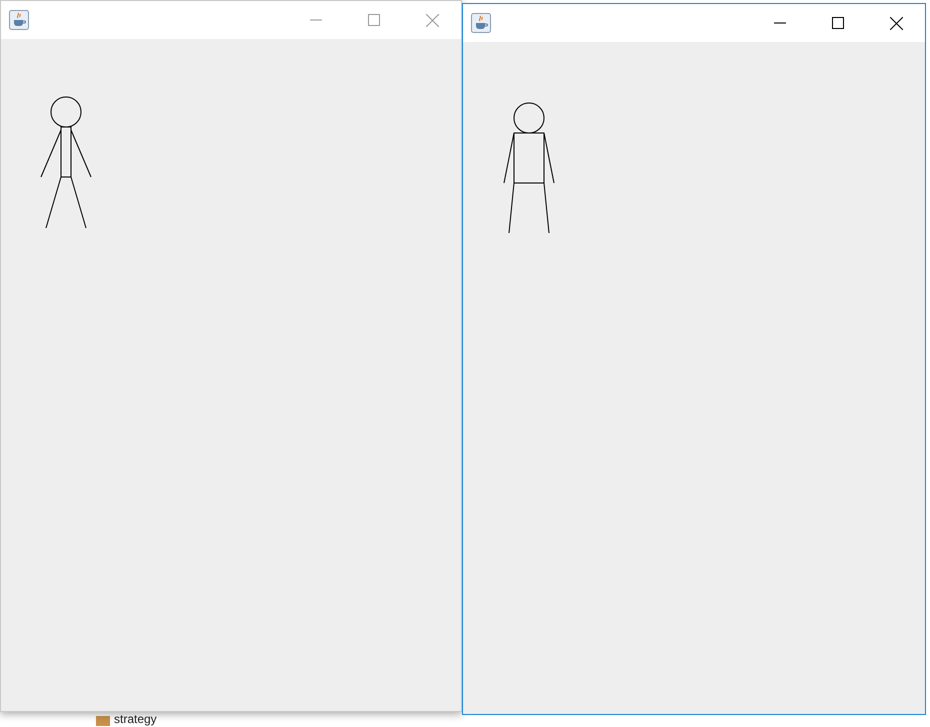 This screenshot has height=727, width=930. I want to click on tree-item: strategy, so click(135, 719).